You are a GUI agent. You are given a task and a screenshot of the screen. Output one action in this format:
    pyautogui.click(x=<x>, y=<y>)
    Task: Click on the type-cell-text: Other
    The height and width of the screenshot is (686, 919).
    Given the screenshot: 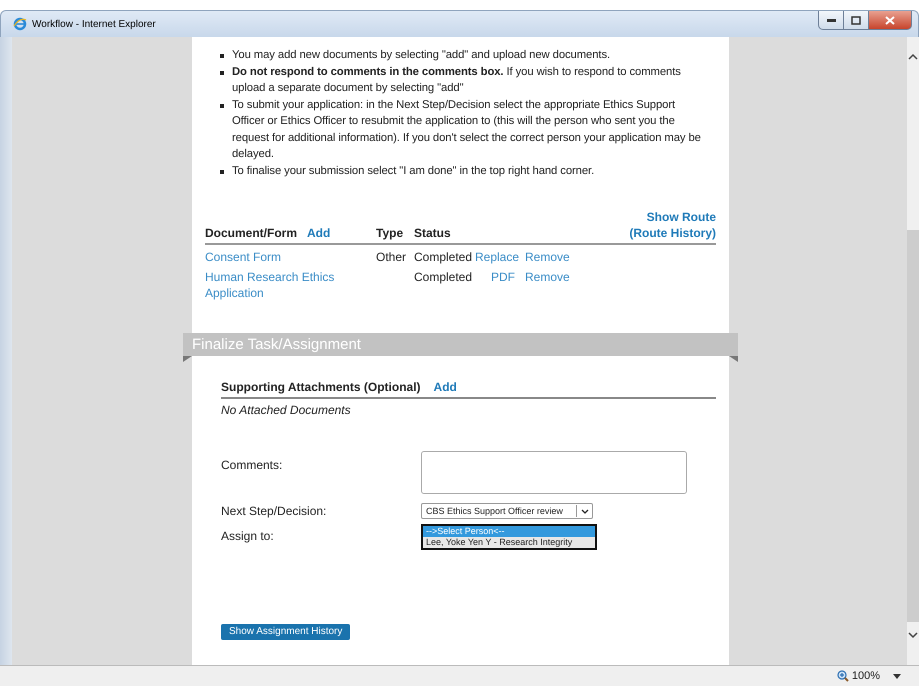 What is the action you would take?
    pyautogui.click(x=392, y=257)
    